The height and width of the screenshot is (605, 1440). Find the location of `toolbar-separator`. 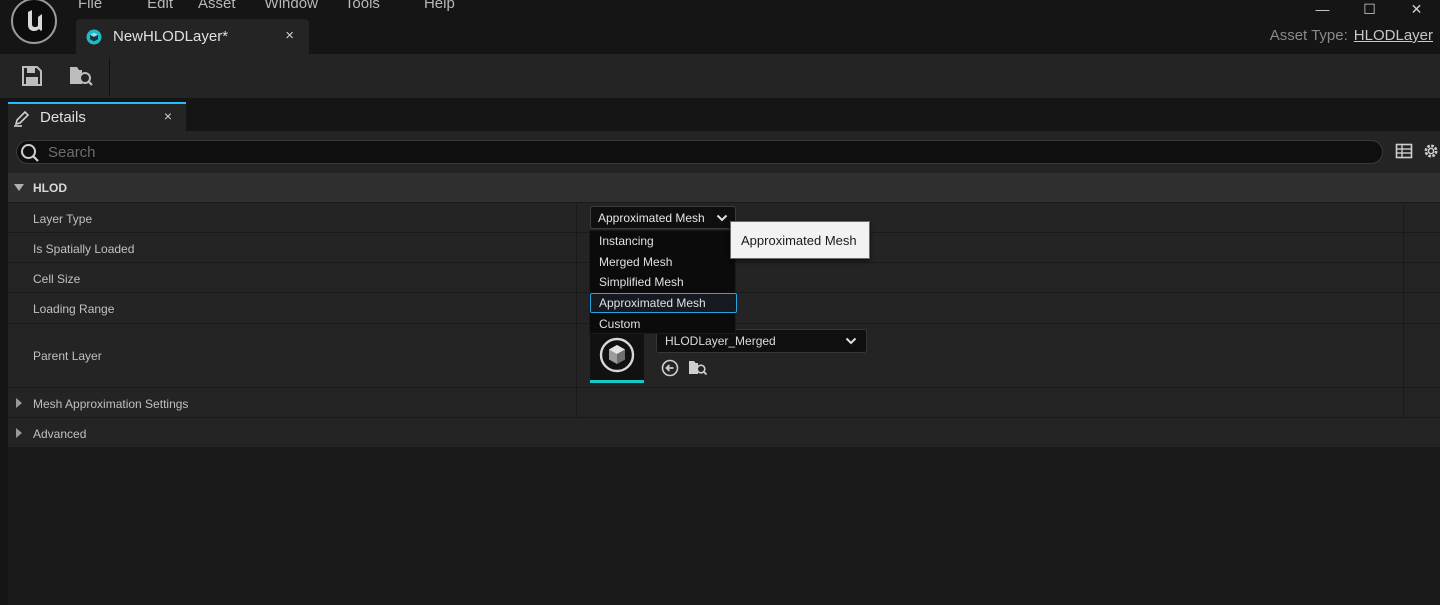

toolbar-separator is located at coordinates (109, 77).